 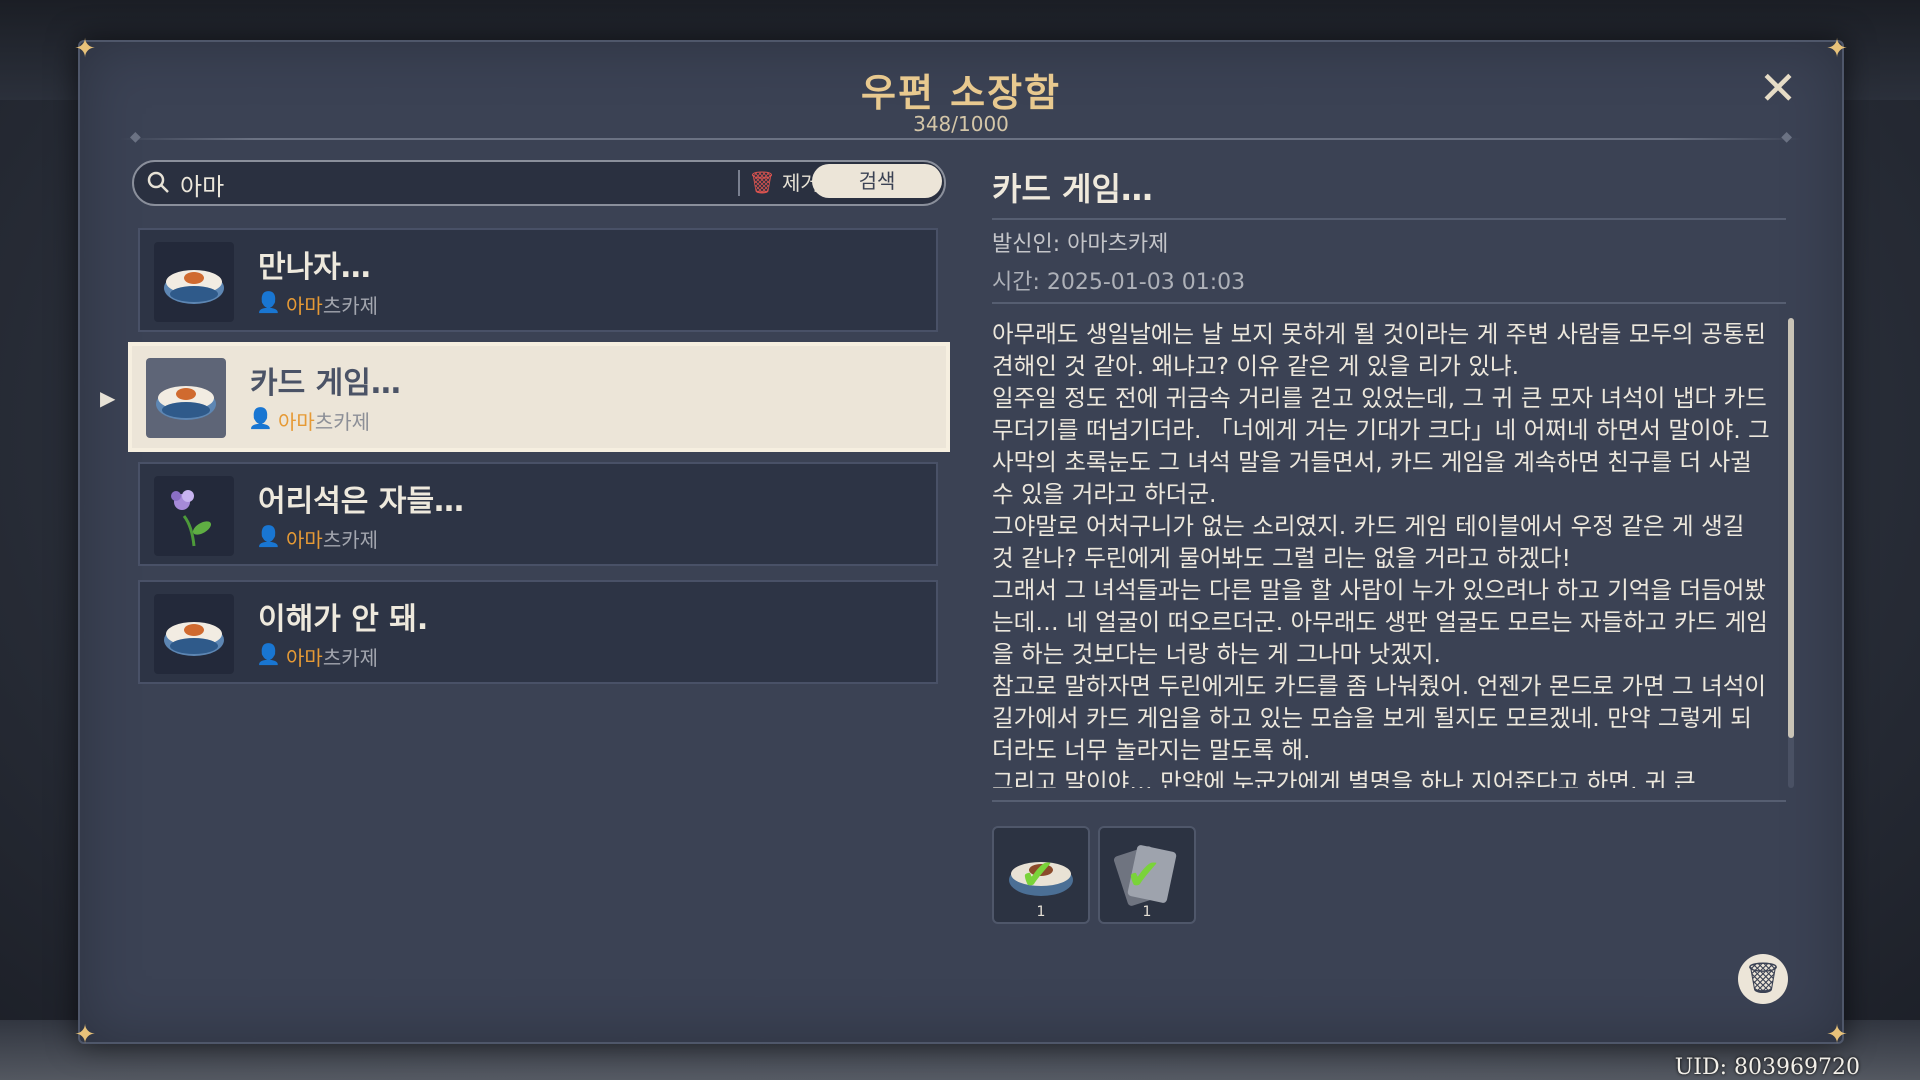 What do you see at coordinates (108, 398) in the screenshot?
I see `selected-arrow-icon: ▶` at bounding box center [108, 398].